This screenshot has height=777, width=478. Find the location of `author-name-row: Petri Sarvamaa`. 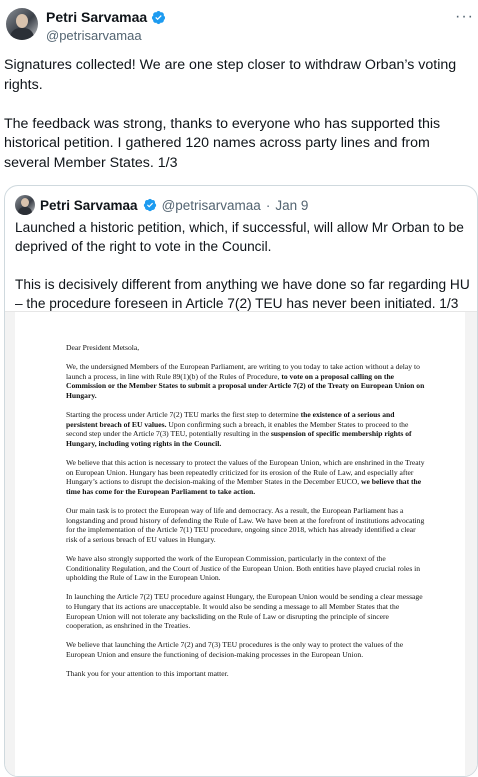

author-name-row: Petri Sarvamaa is located at coordinates (106, 17).